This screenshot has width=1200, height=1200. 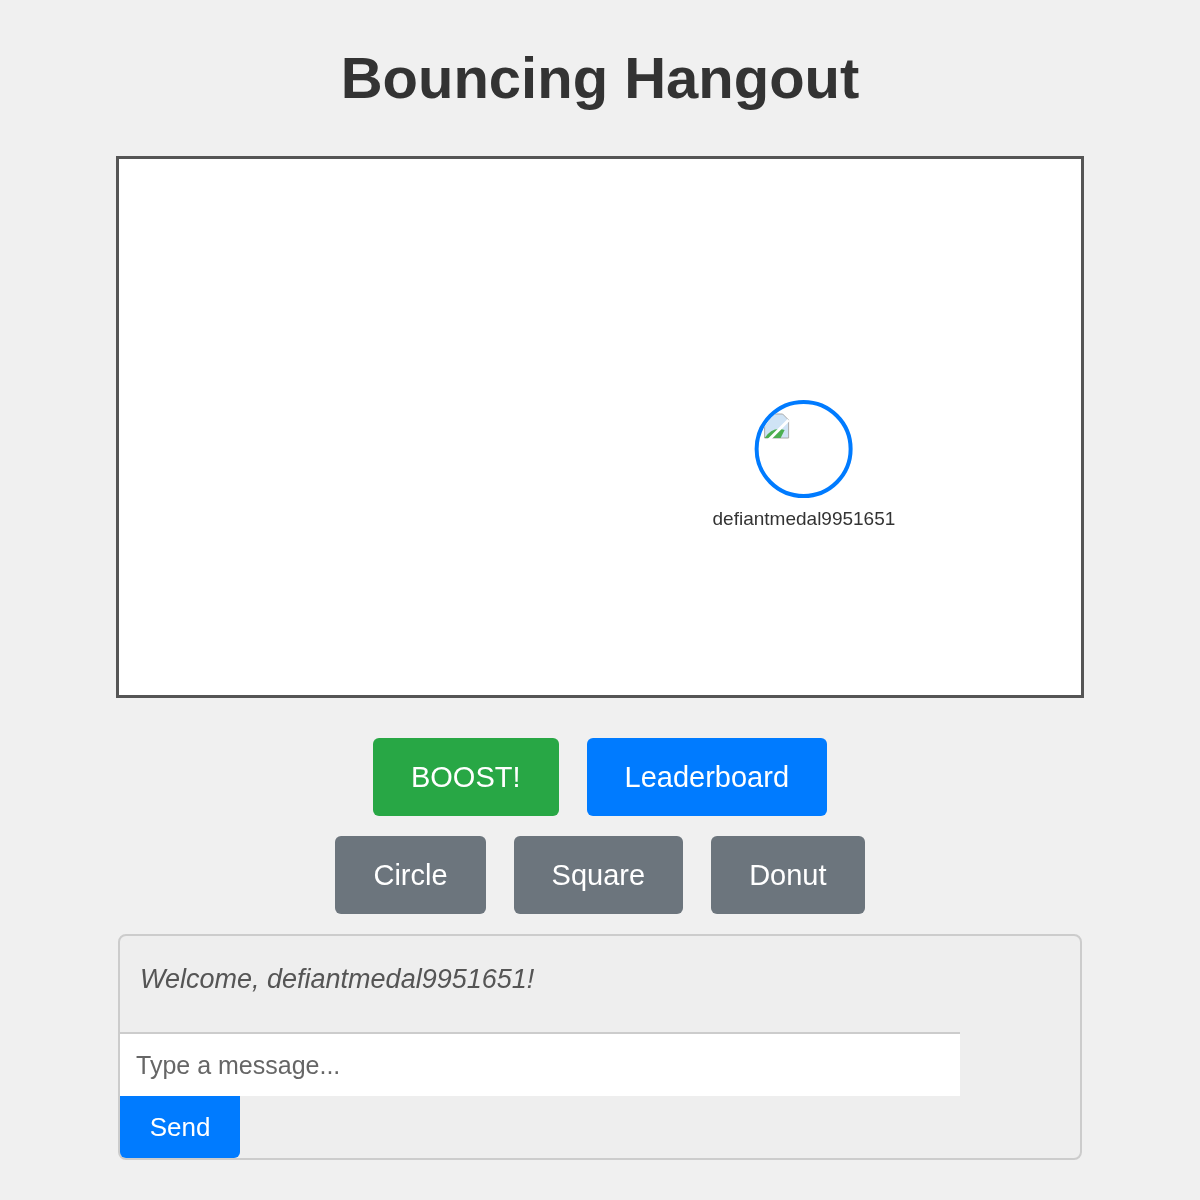 I want to click on shape-button: Square, so click(x=598, y=875).